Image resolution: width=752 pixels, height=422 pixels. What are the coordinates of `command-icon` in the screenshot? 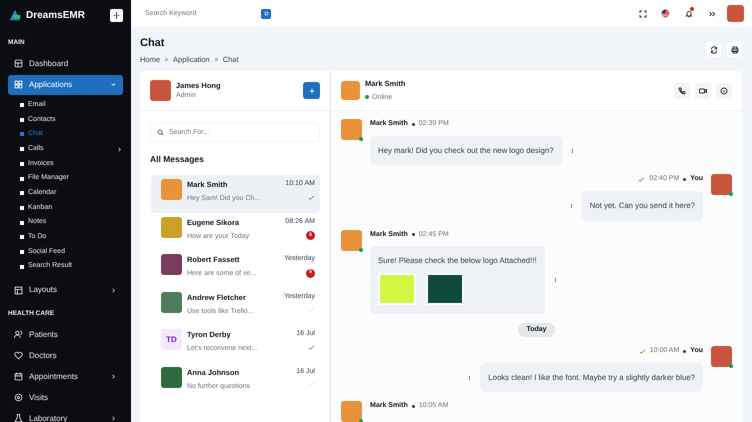 It's located at (266, 13).